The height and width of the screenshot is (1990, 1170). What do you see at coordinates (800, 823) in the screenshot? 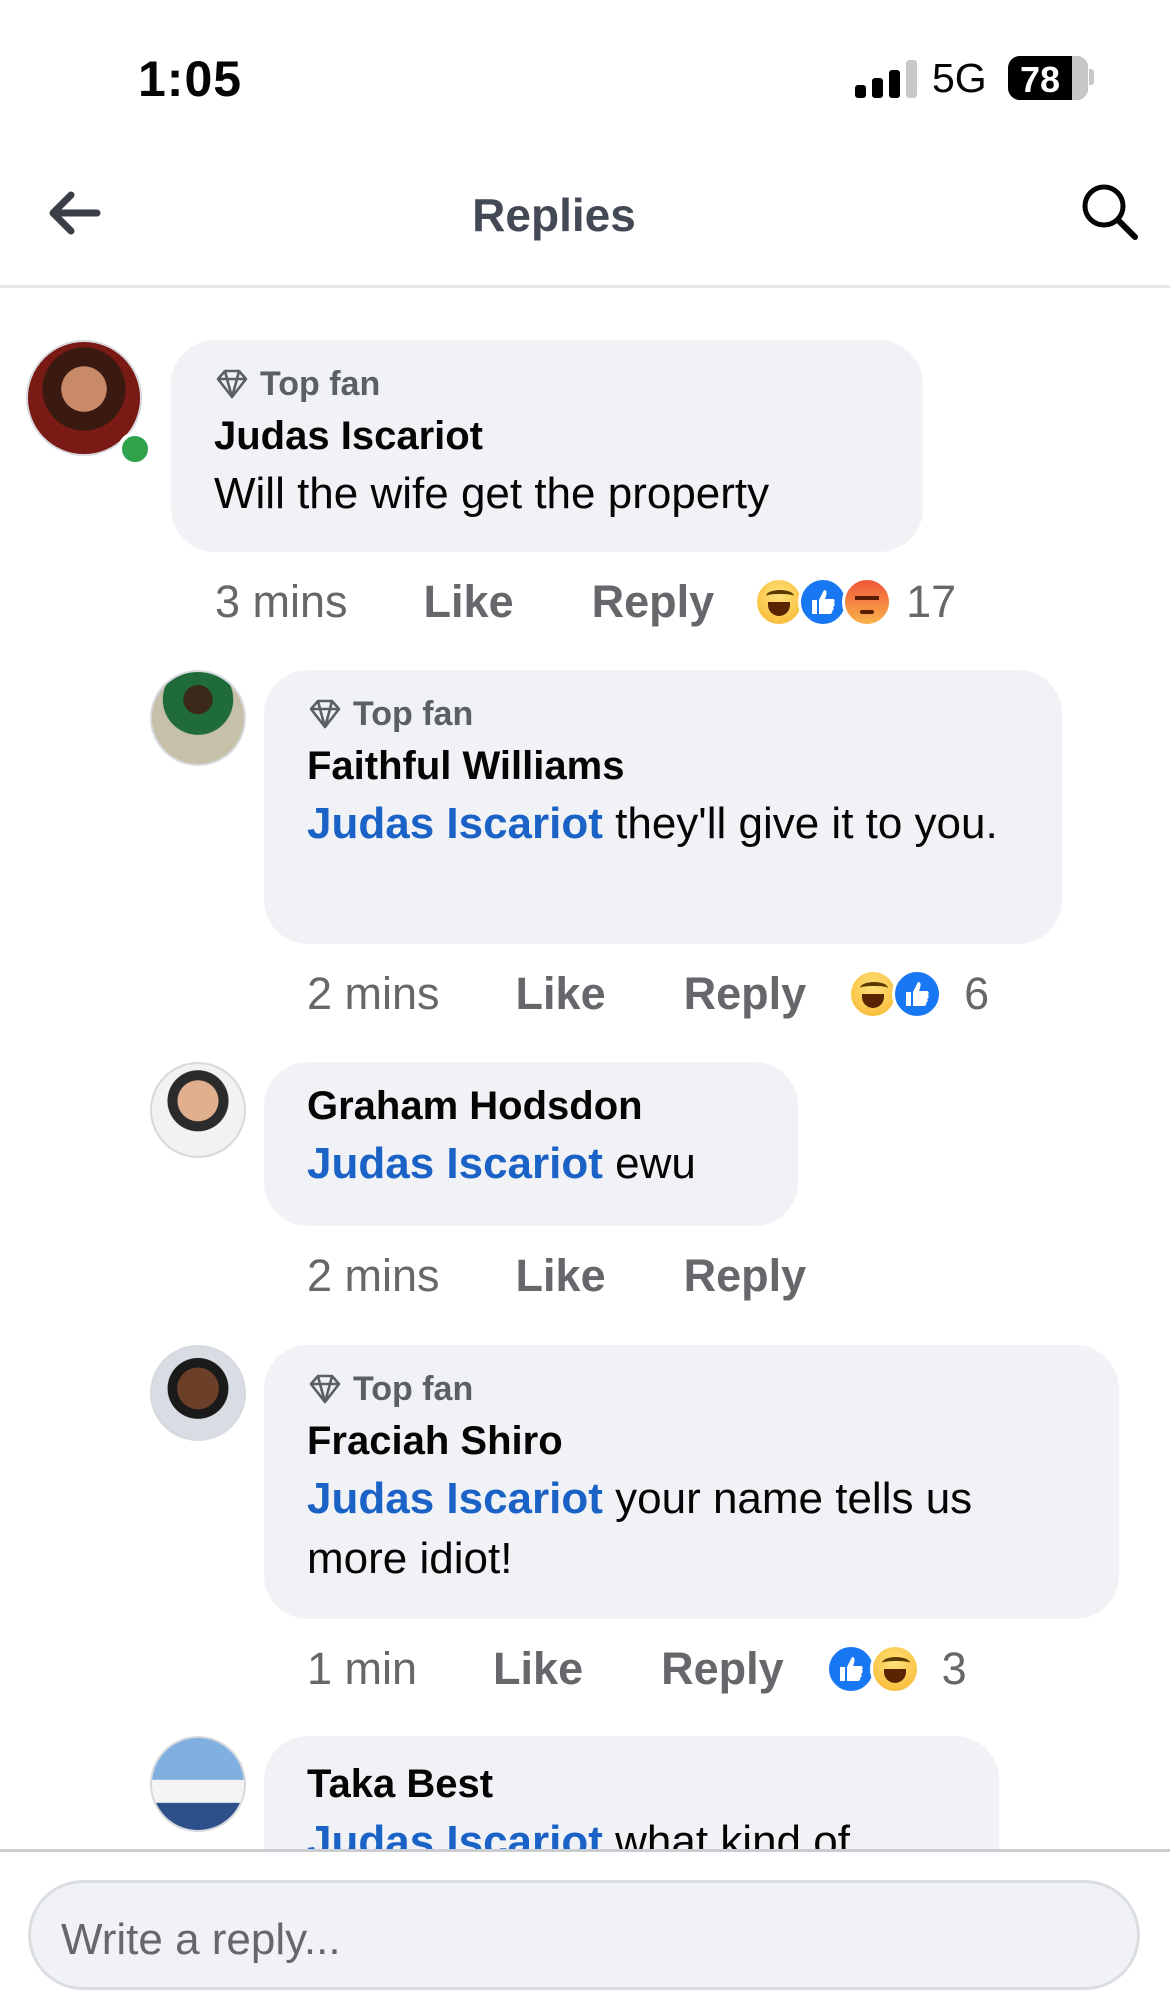
I see `comment-body: they'll give it to you.` at bounding box center [800, 823].